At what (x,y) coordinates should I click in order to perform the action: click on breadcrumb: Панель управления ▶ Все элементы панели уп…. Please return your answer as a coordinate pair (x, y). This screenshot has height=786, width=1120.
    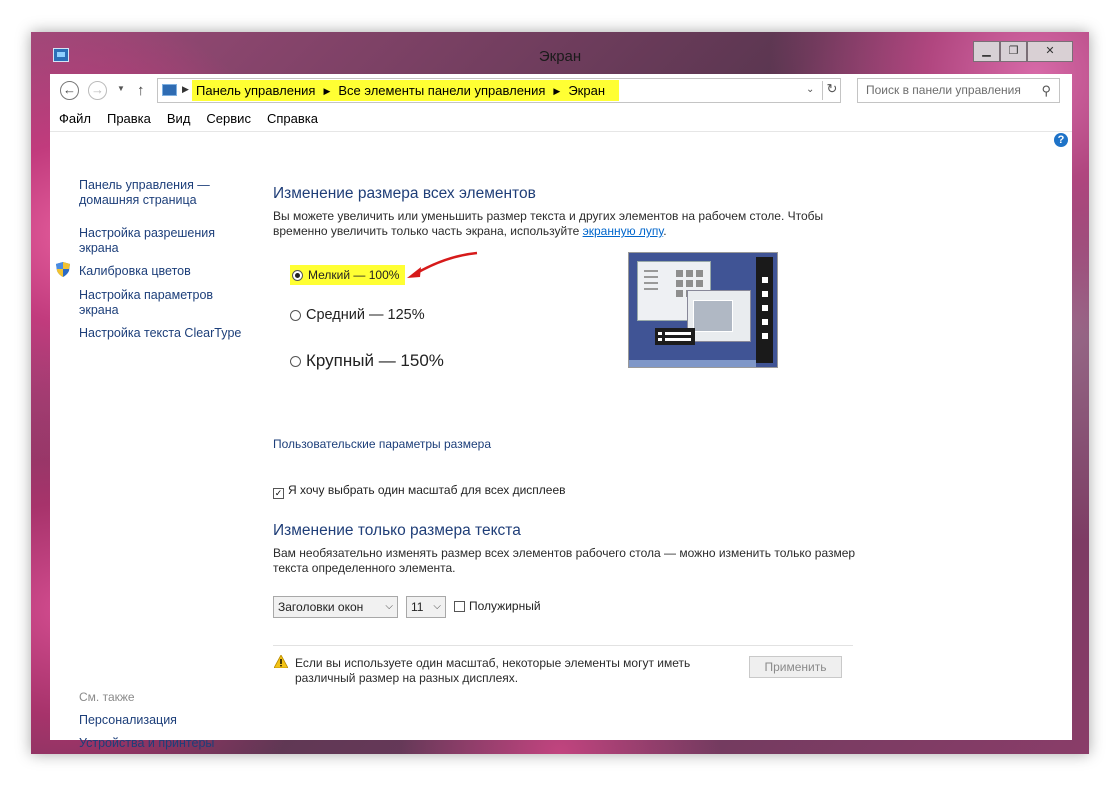
    Looking at the image, I should click on (405, 90).